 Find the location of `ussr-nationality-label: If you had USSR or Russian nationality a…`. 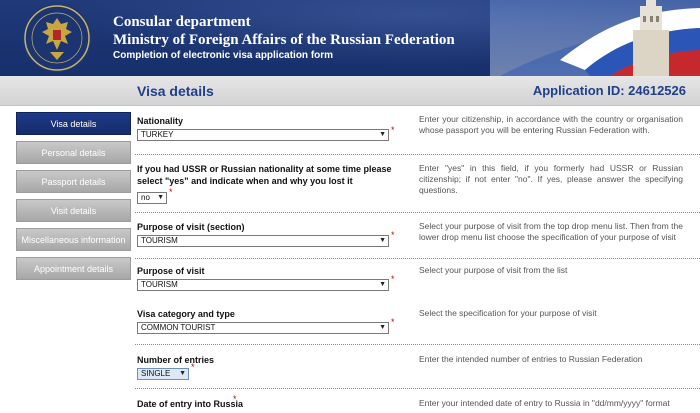

ussr-nationality-label: If you had USSR or Russian nationality a… is located at coordinates (264, 175).